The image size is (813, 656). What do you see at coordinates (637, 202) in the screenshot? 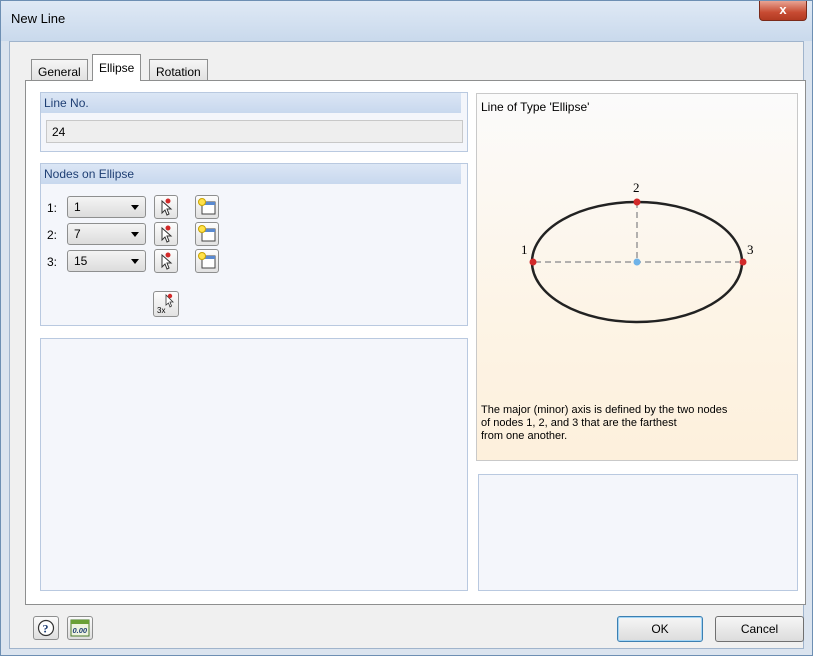
I see `node-2-point` at bounding box center [637, 202].